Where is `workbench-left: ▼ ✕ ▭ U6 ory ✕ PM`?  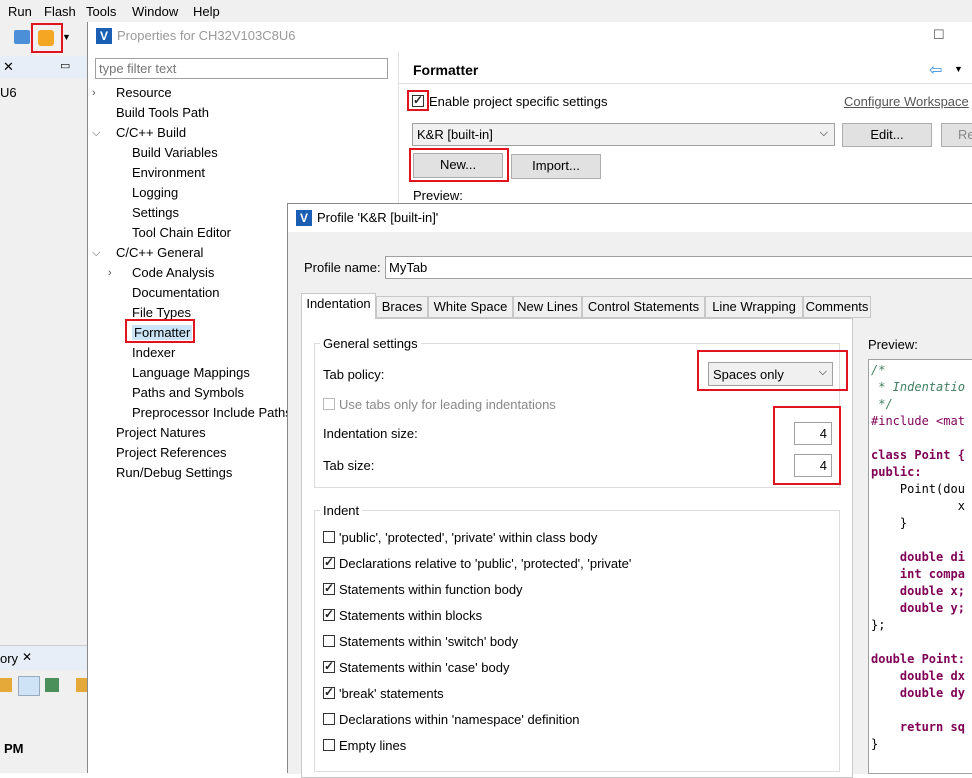 workbench-left: ▼ ✕ ▭ U6 ory ✕ PM is located at coordinates (44, 397).